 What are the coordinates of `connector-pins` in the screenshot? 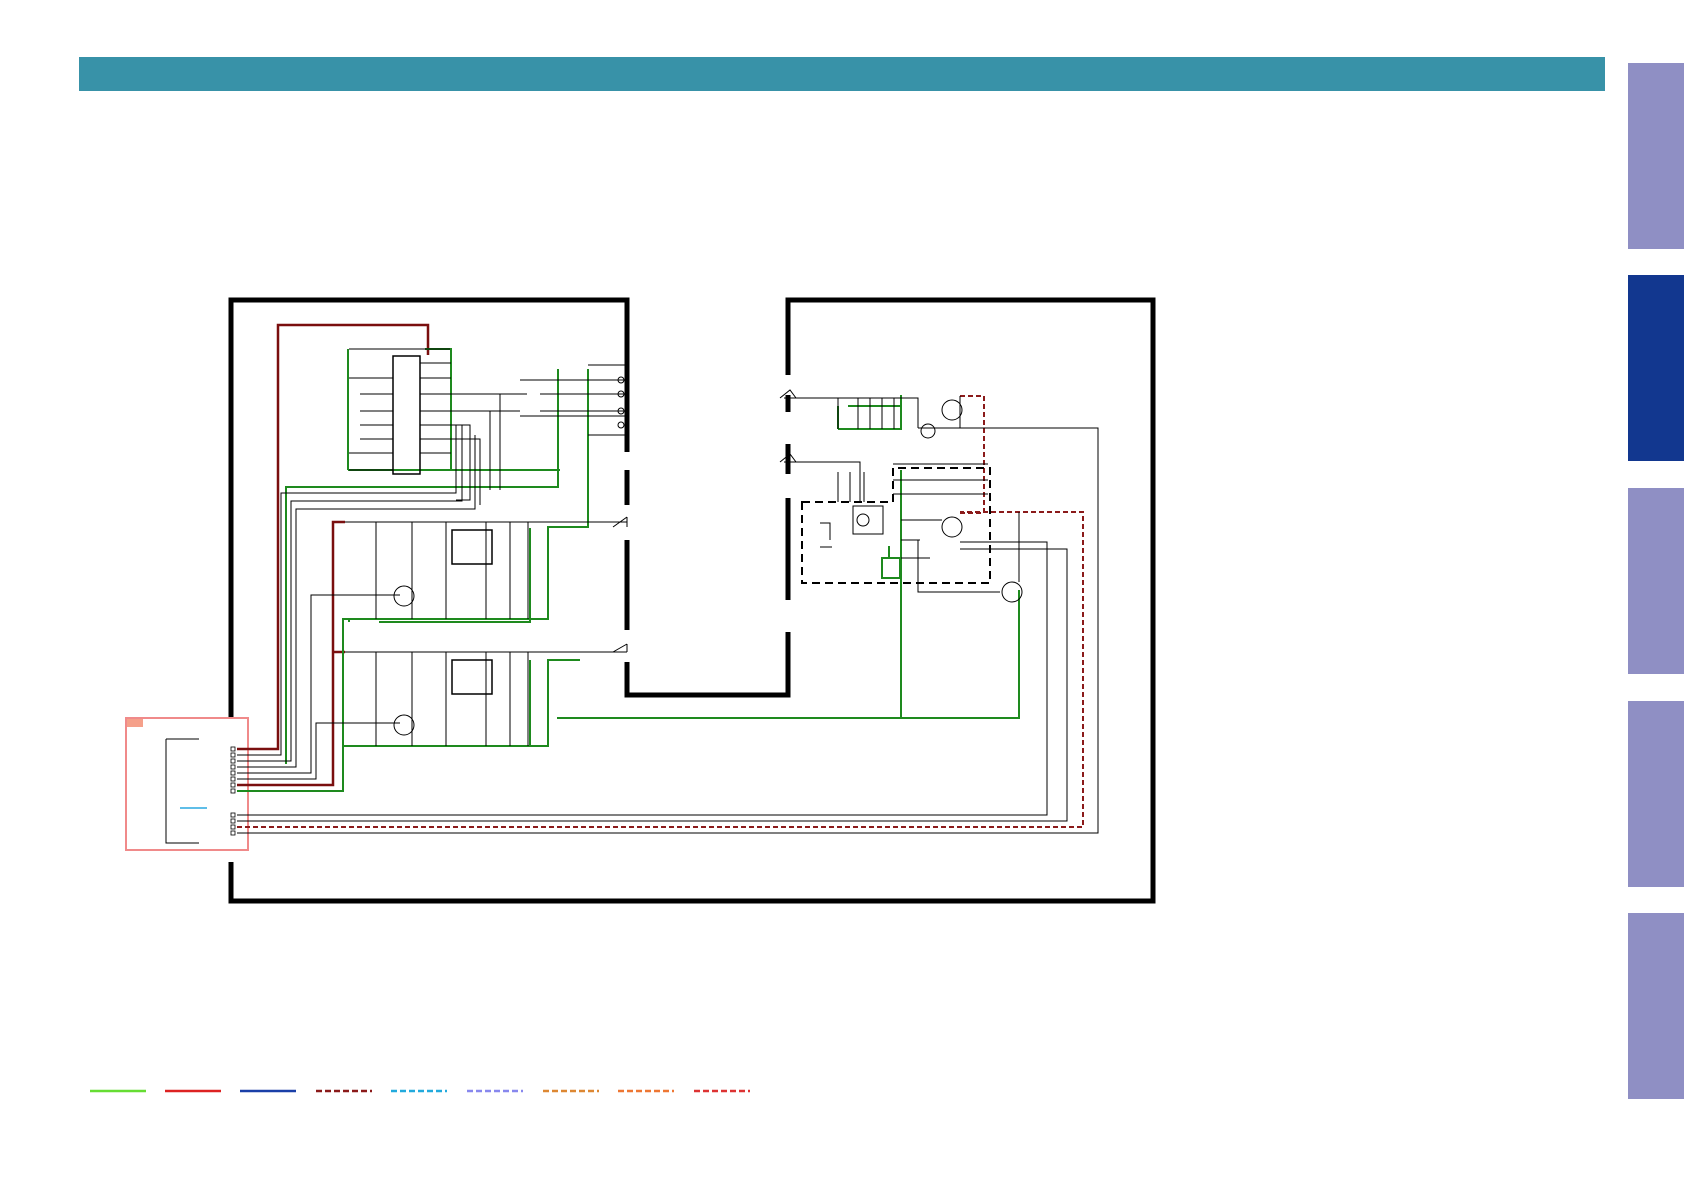 It's located at (233, 791).